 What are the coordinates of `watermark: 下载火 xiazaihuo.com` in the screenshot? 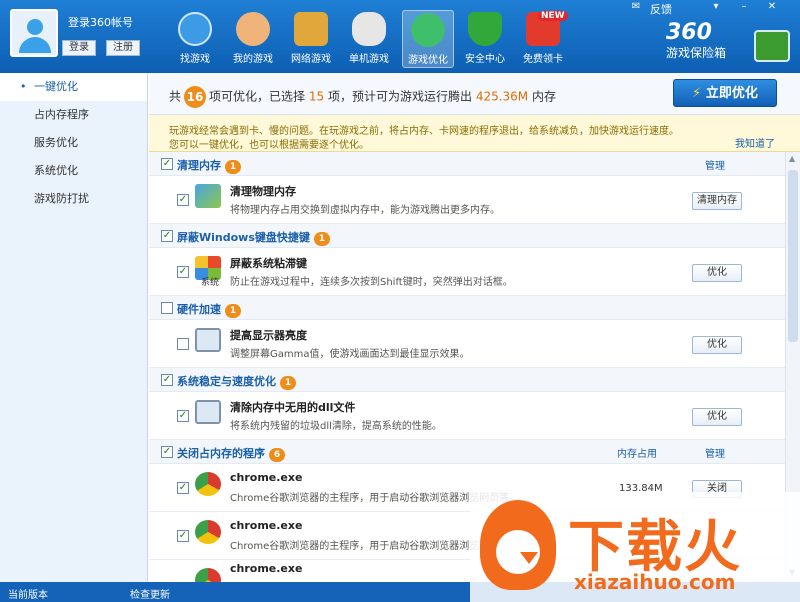 It's located at (635, 547).